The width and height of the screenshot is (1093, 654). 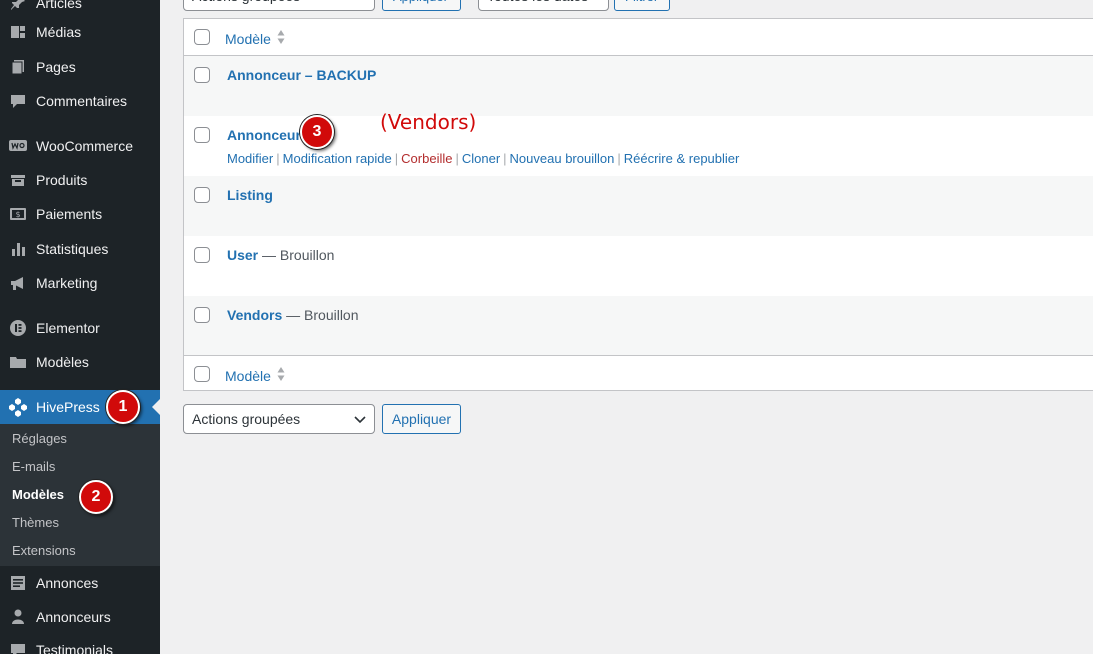 I want to click on table-row: Listing, so click(x=638, y=206).